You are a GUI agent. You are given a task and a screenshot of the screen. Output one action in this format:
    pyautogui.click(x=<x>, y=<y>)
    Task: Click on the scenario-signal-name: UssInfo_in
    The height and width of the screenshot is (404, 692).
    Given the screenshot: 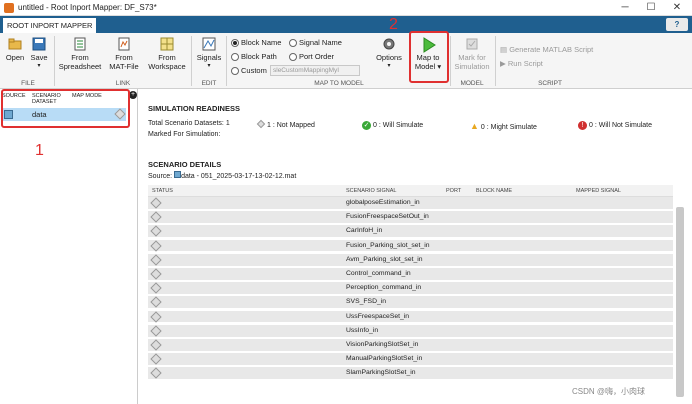 What is the action you would take?
    pyautogui.click(x=362, y=330)
    